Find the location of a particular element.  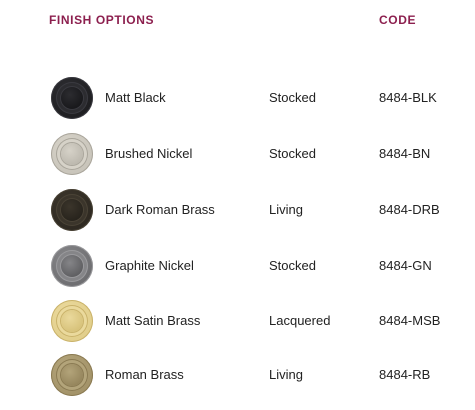

finish-code: 8484-DRB is located at coordinates (409, 209).